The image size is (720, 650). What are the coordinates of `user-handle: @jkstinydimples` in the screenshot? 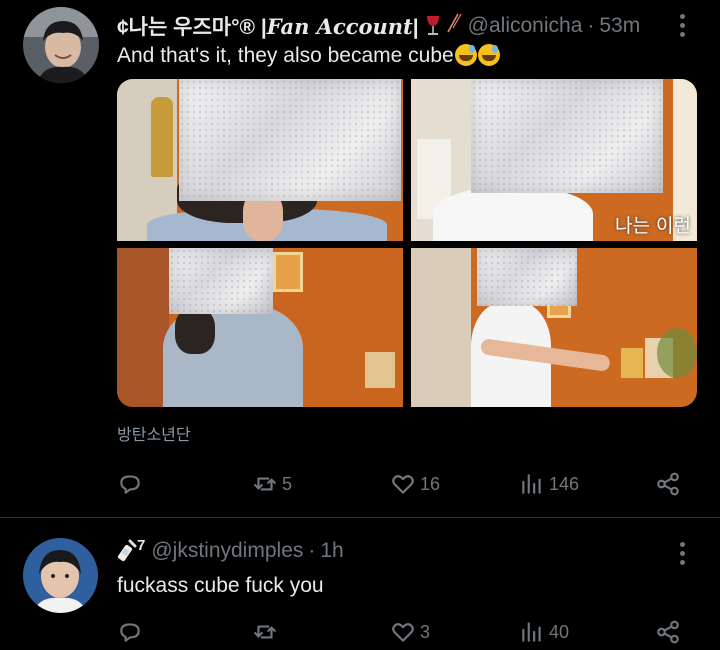 It's located at (227, 551).